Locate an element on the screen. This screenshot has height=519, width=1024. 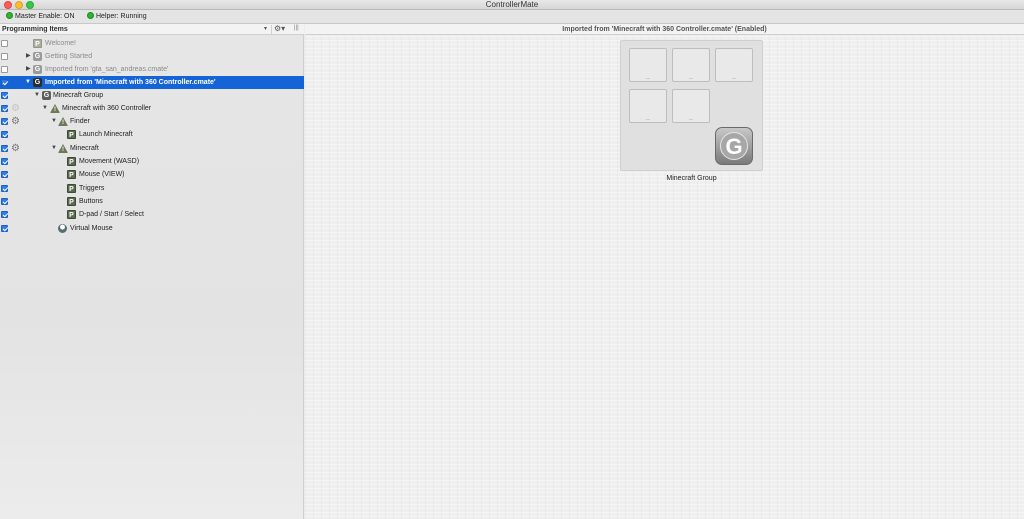
tree-item-buttons: P Buttons is located at coordinates (152, 201).